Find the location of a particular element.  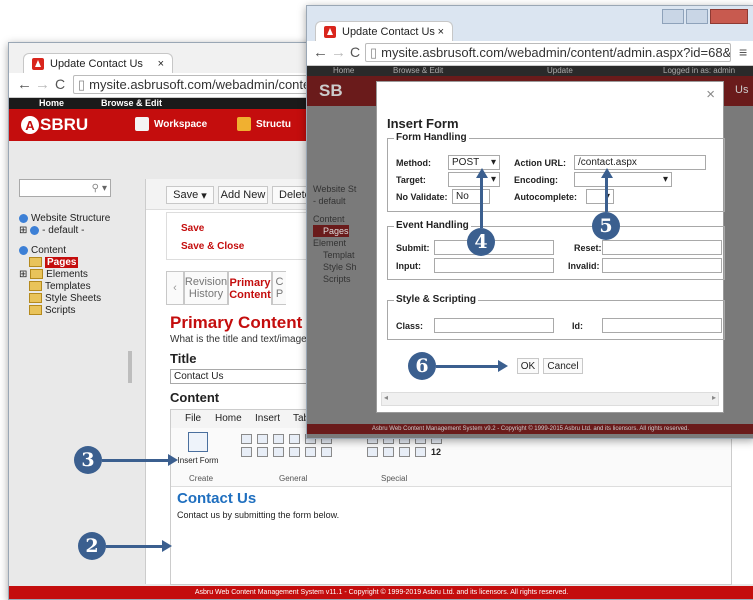

dialog-close-icon: × is located at coordinates (710, 94).